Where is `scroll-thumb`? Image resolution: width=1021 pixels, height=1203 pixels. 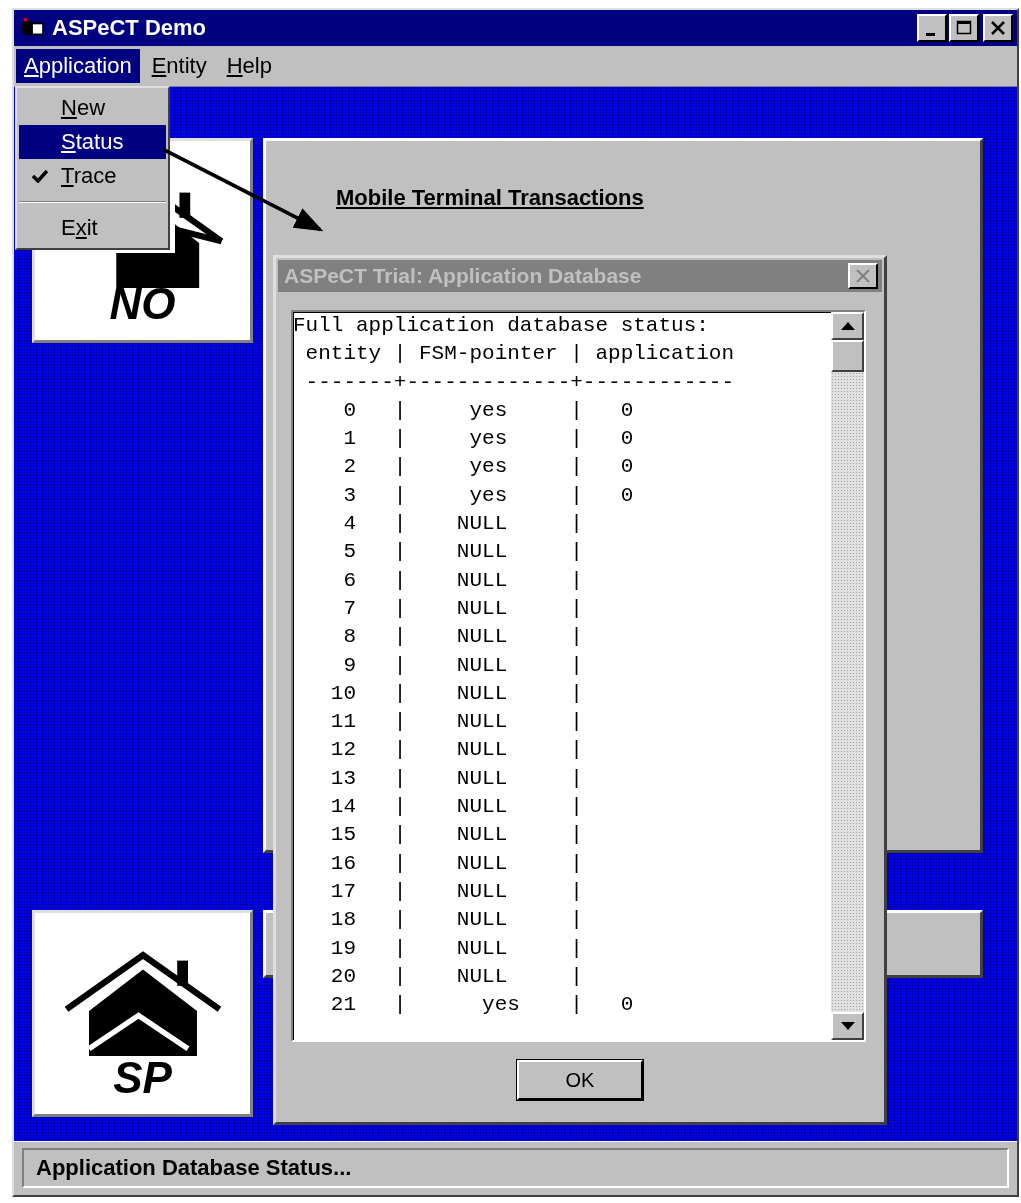 scroll-thumb is located at coordinates (847, 356).